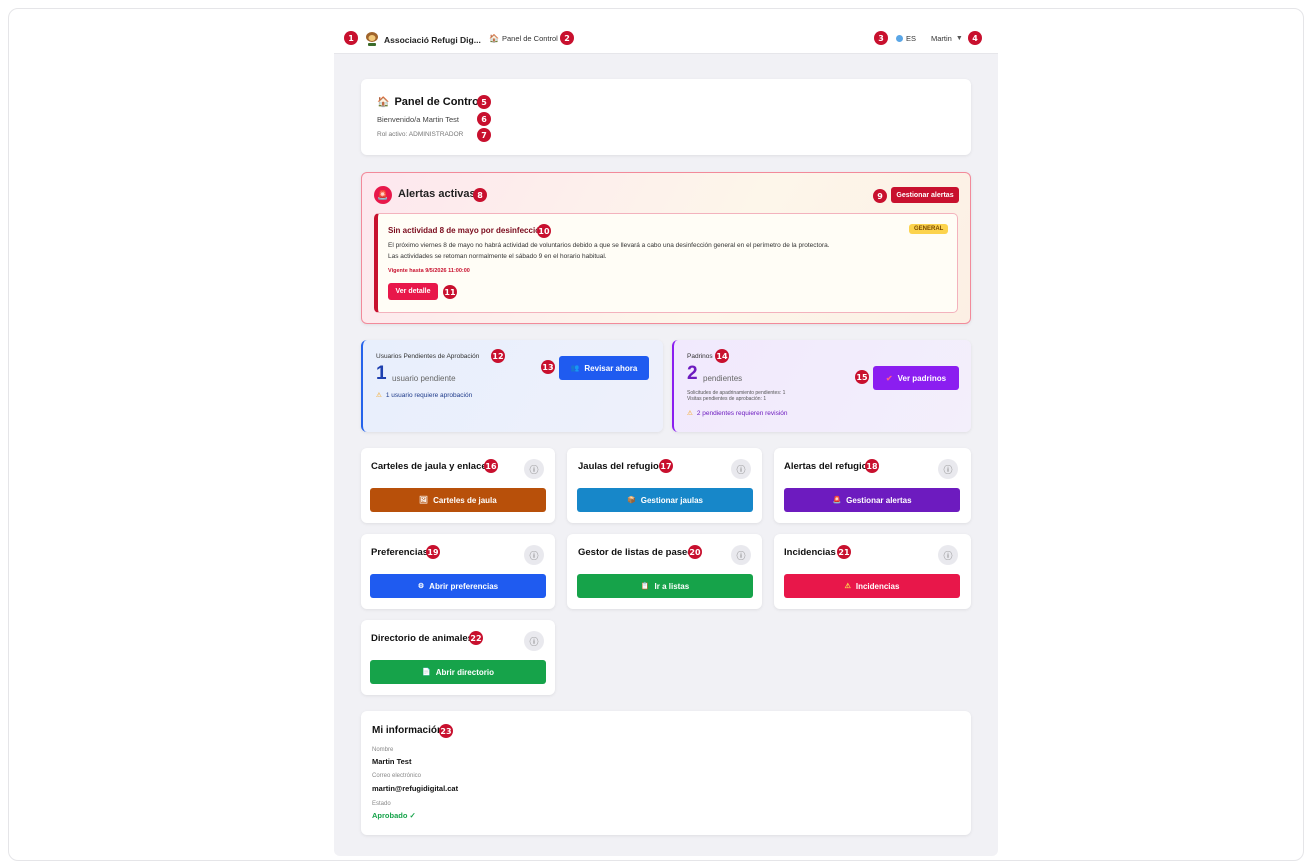 This screenshot has height=861, width=1312. What do you see at coordinates (424, 378) in the screenshot?
I see `pending-users-unit: usuario pendiente` at bounding box center [424, 378].